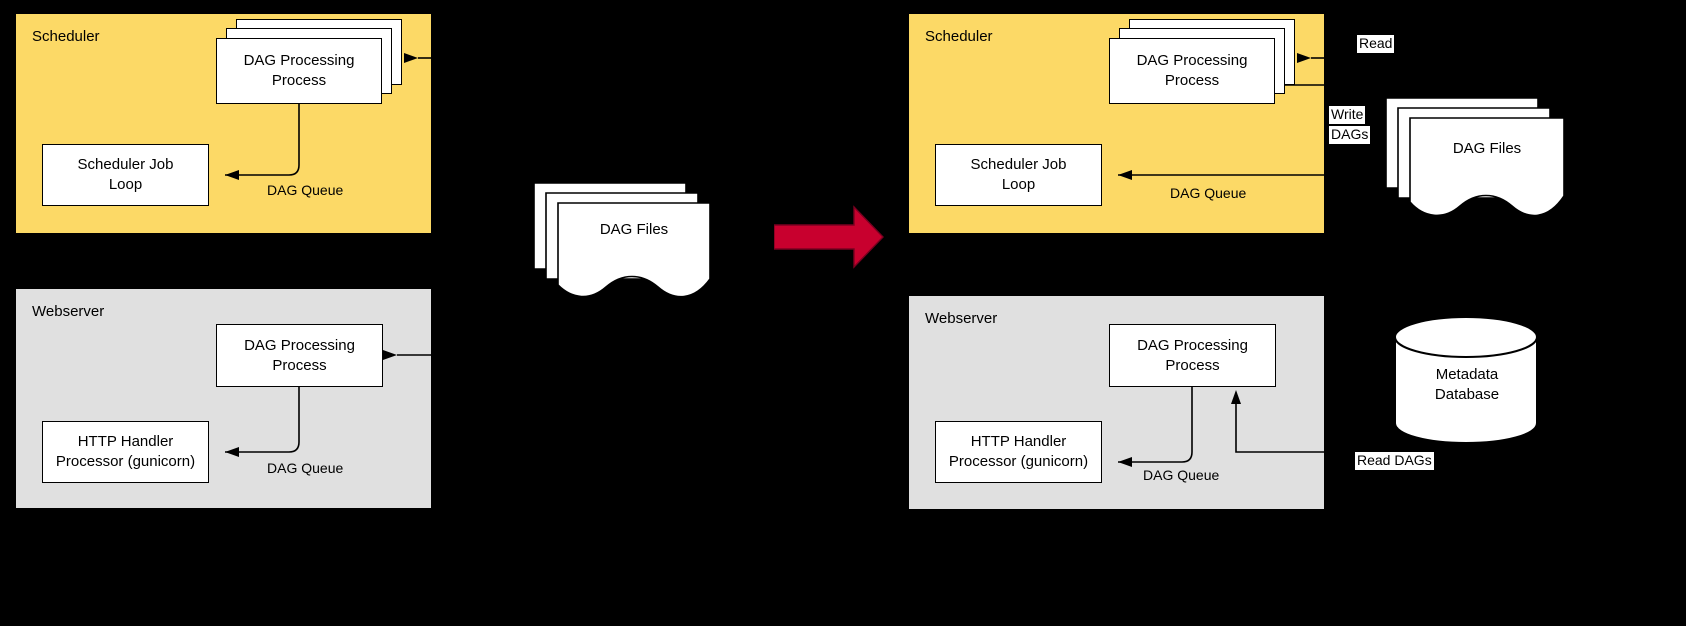 The width and height of the screenshot is (1686, 626). I want to click on left-webserver-label: Webserver, so click(68, 311).